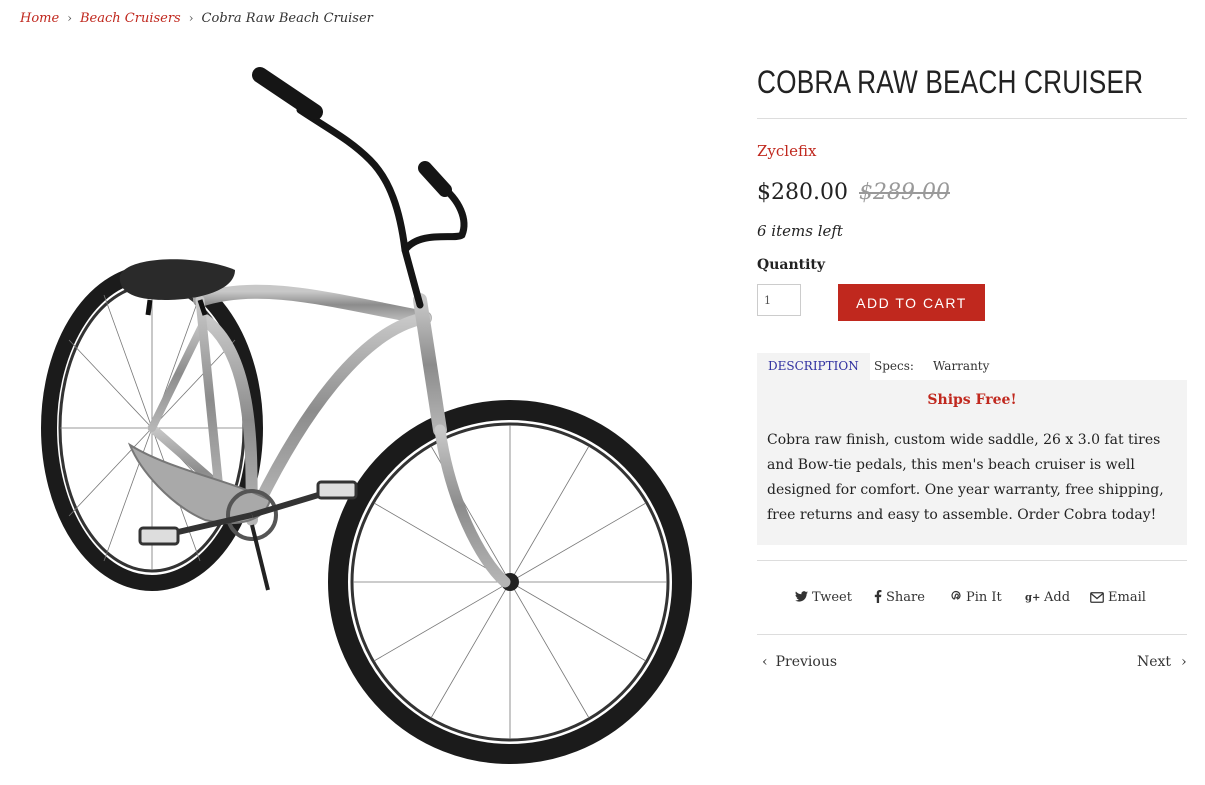 This screenshot has width=1205, height=785. What do you see at coordinates (904, 192) in the screenshot?
I see `compare-at-price: $289.00` at bounding box center [904, 192].